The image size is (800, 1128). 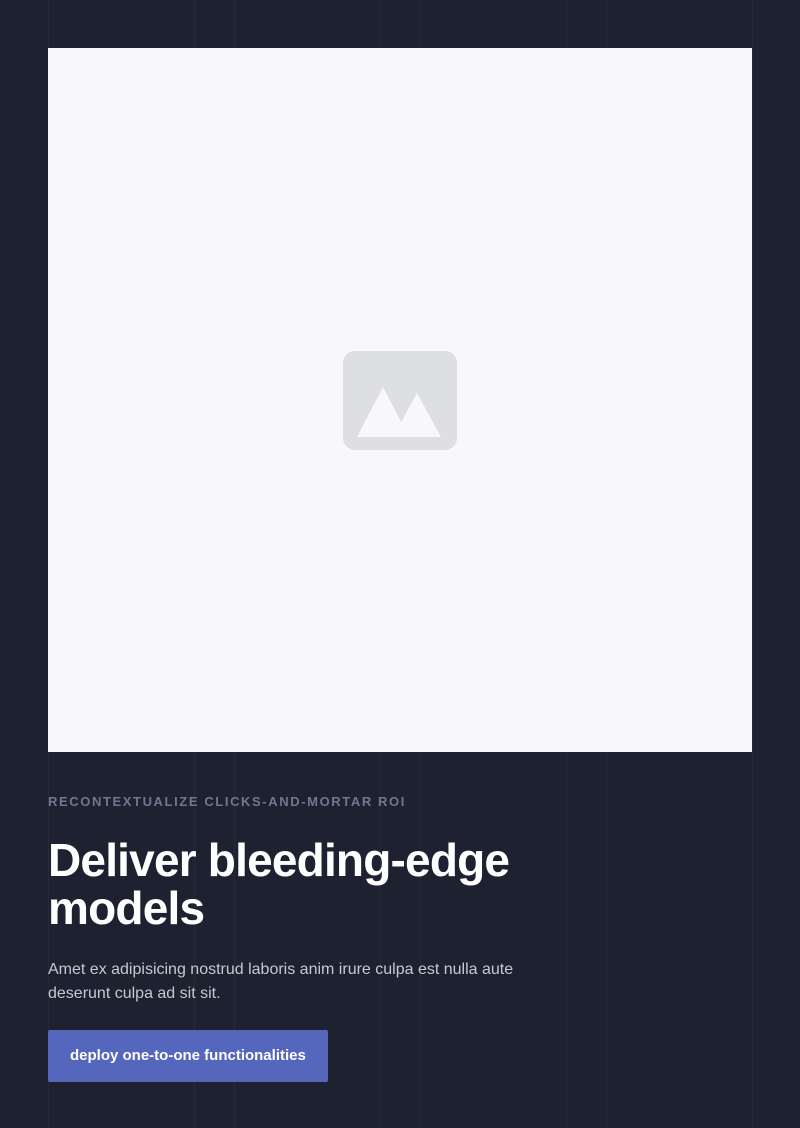 I want to click on image-placeholder-icon, so click(x=400, y=400).